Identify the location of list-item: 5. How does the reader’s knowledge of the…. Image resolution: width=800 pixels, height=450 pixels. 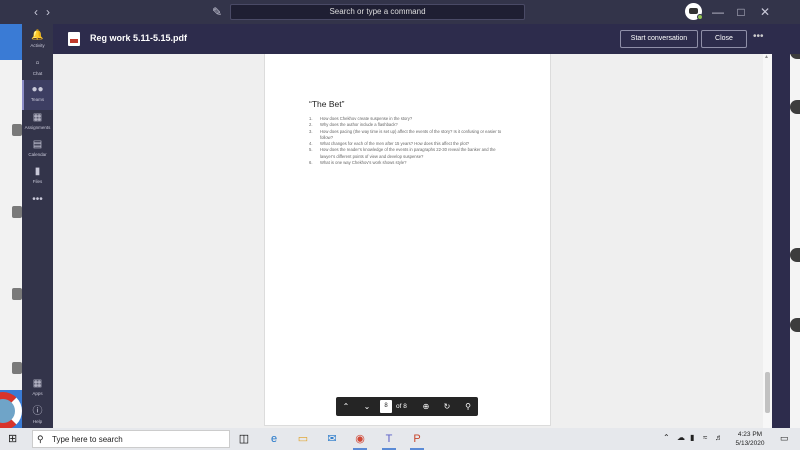
(402, 153).